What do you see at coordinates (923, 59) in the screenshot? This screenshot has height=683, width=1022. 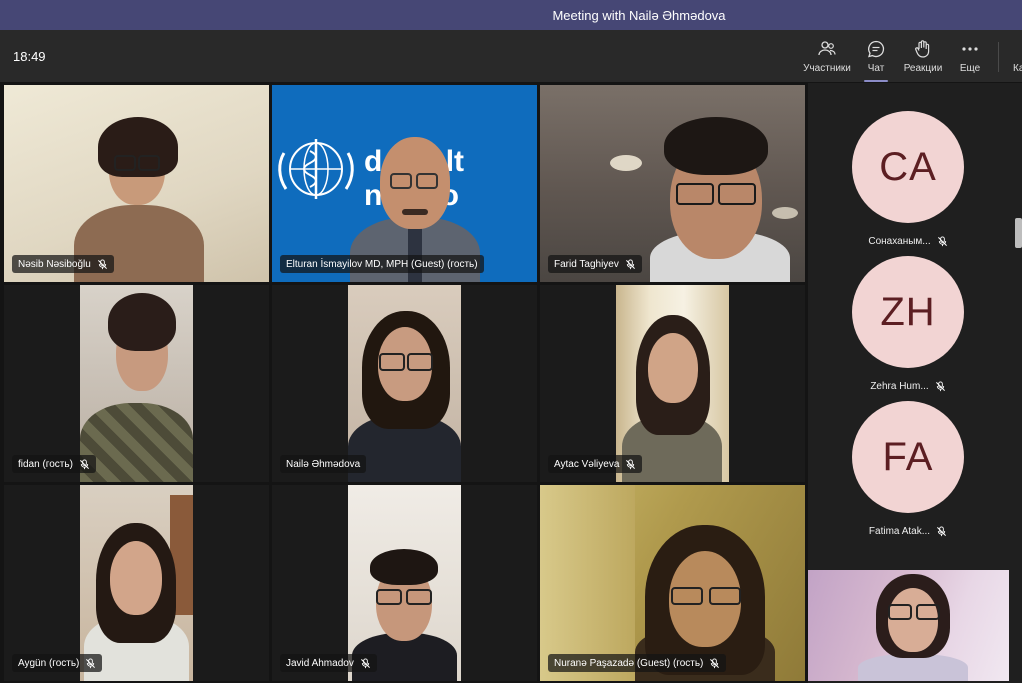 I see `reactions-button: Реакции` at bounding box center [923, 59].